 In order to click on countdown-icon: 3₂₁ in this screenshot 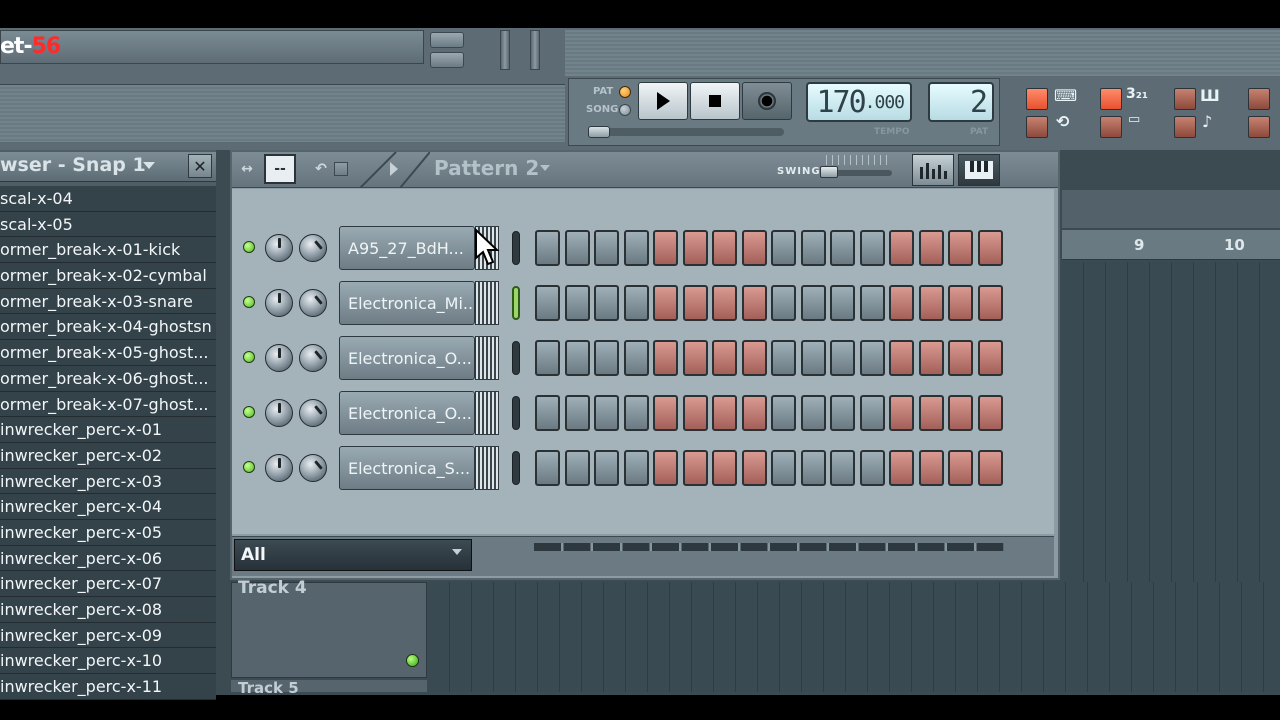, I will do `click(1137, 94)`.